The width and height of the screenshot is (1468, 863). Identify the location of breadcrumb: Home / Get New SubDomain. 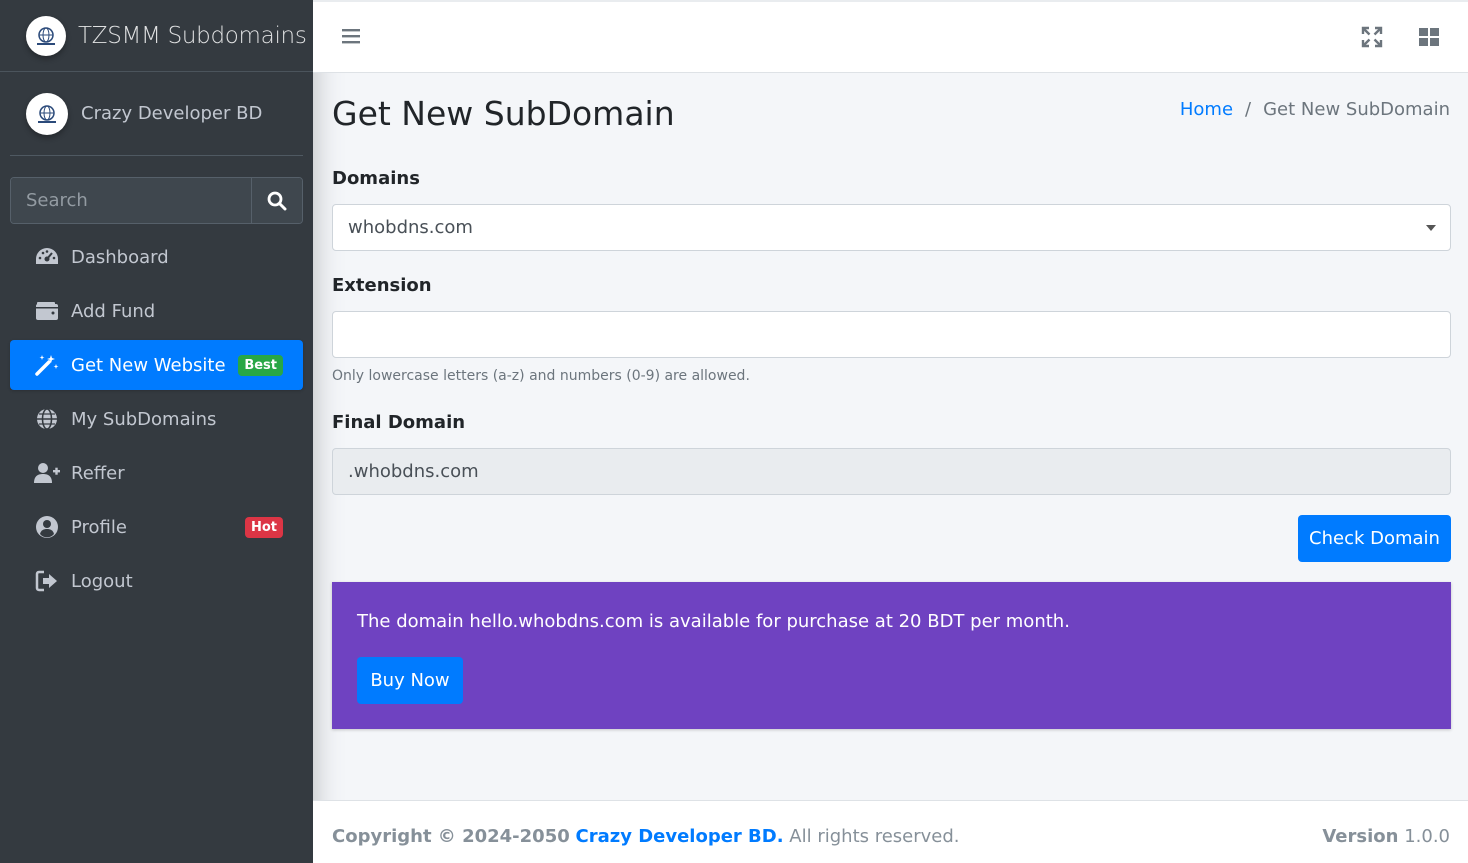
(1315, 109).